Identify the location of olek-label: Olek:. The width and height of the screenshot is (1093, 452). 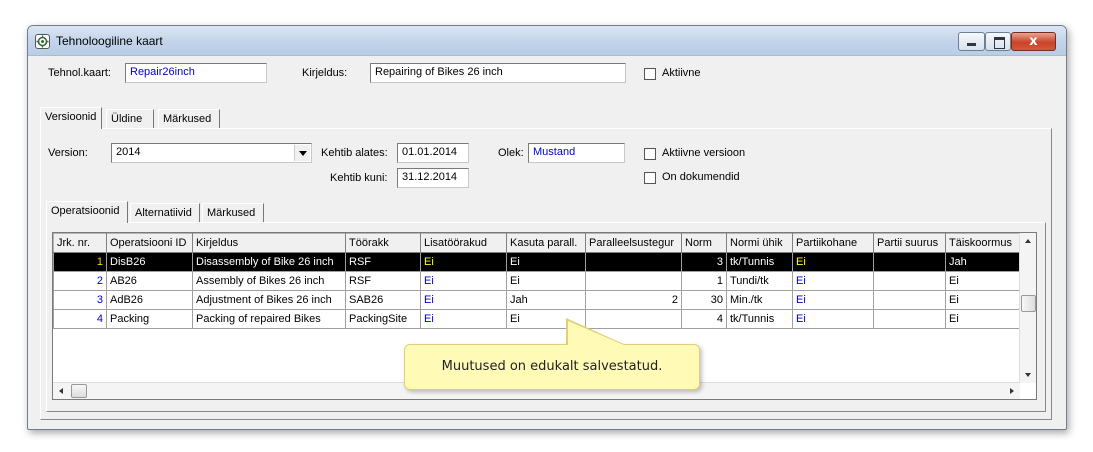
(511, 153).